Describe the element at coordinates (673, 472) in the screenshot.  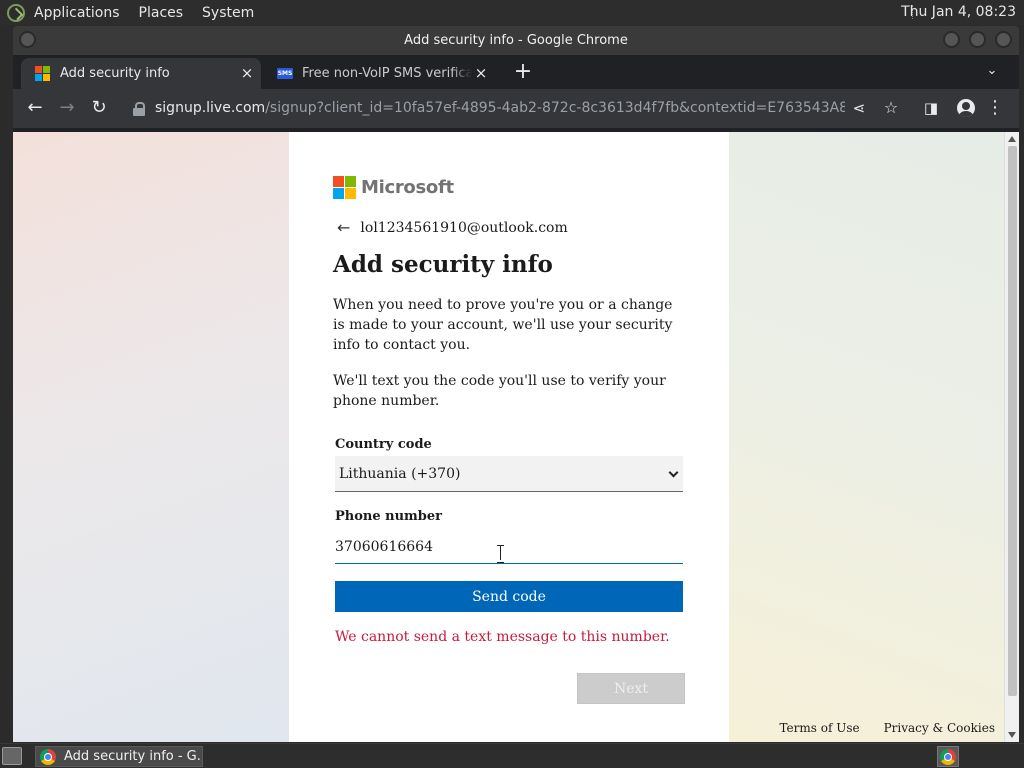
I see `chevron-down-icon` at that location.